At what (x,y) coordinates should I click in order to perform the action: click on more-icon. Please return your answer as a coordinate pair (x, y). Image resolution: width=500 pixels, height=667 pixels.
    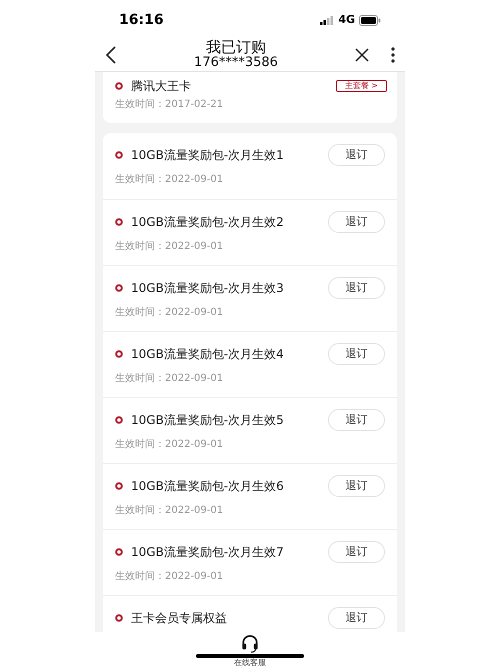
    Looking at the image, I should click on (393, 54).